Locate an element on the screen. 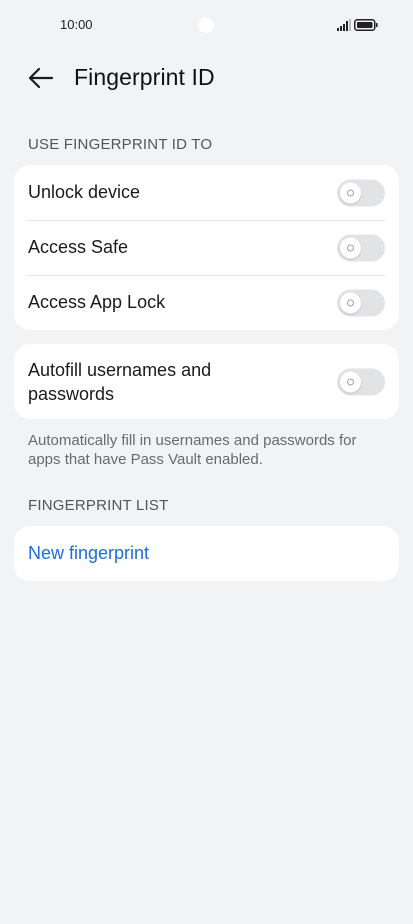 Image resolution: width=413 pixels, height=924 pixels. arrow-left-icon is located at coordinates (41, 78).